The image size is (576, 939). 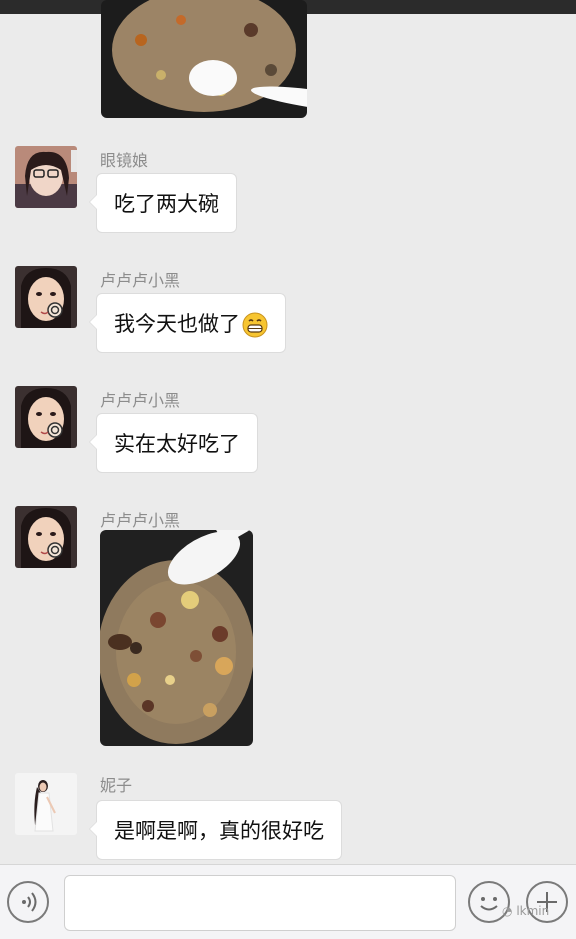 What do you see at coordinates (507, 911) in the screenshot?
I see `watermark-icon: ◔` at bounding box center [507, 911].